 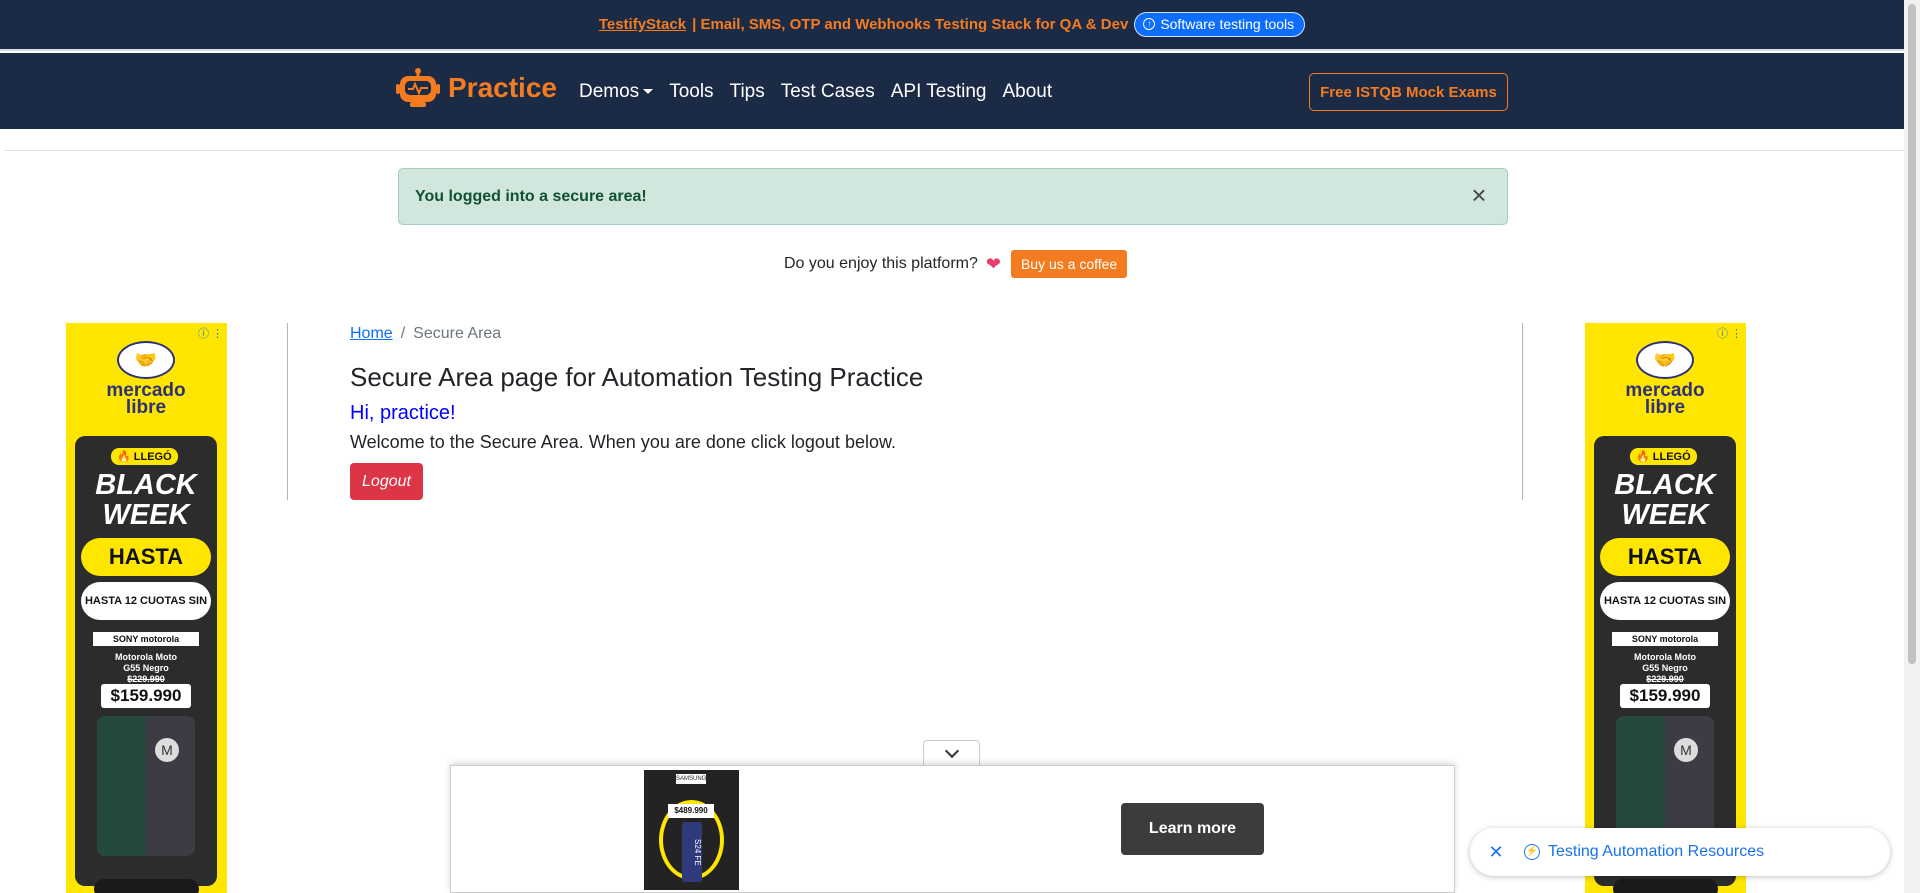 What do you see at coordinates (609, 91) in the screenshot?
I see `nav-demos-label: Demos` at bounding box center [609, 91].